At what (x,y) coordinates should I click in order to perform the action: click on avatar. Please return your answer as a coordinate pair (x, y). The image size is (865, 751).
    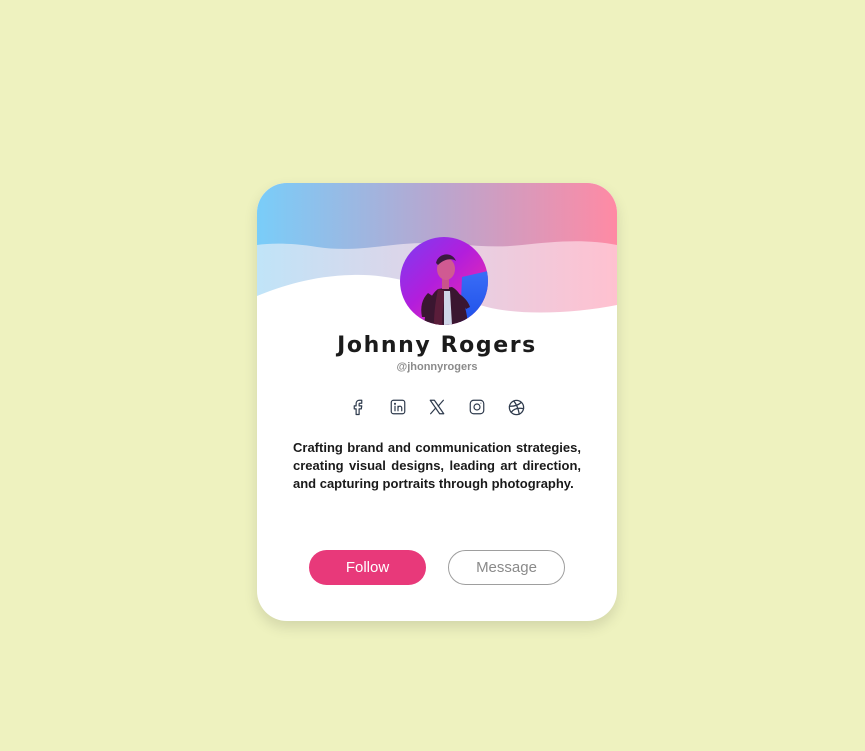
    Looking at the image, I should click on (444, 281).